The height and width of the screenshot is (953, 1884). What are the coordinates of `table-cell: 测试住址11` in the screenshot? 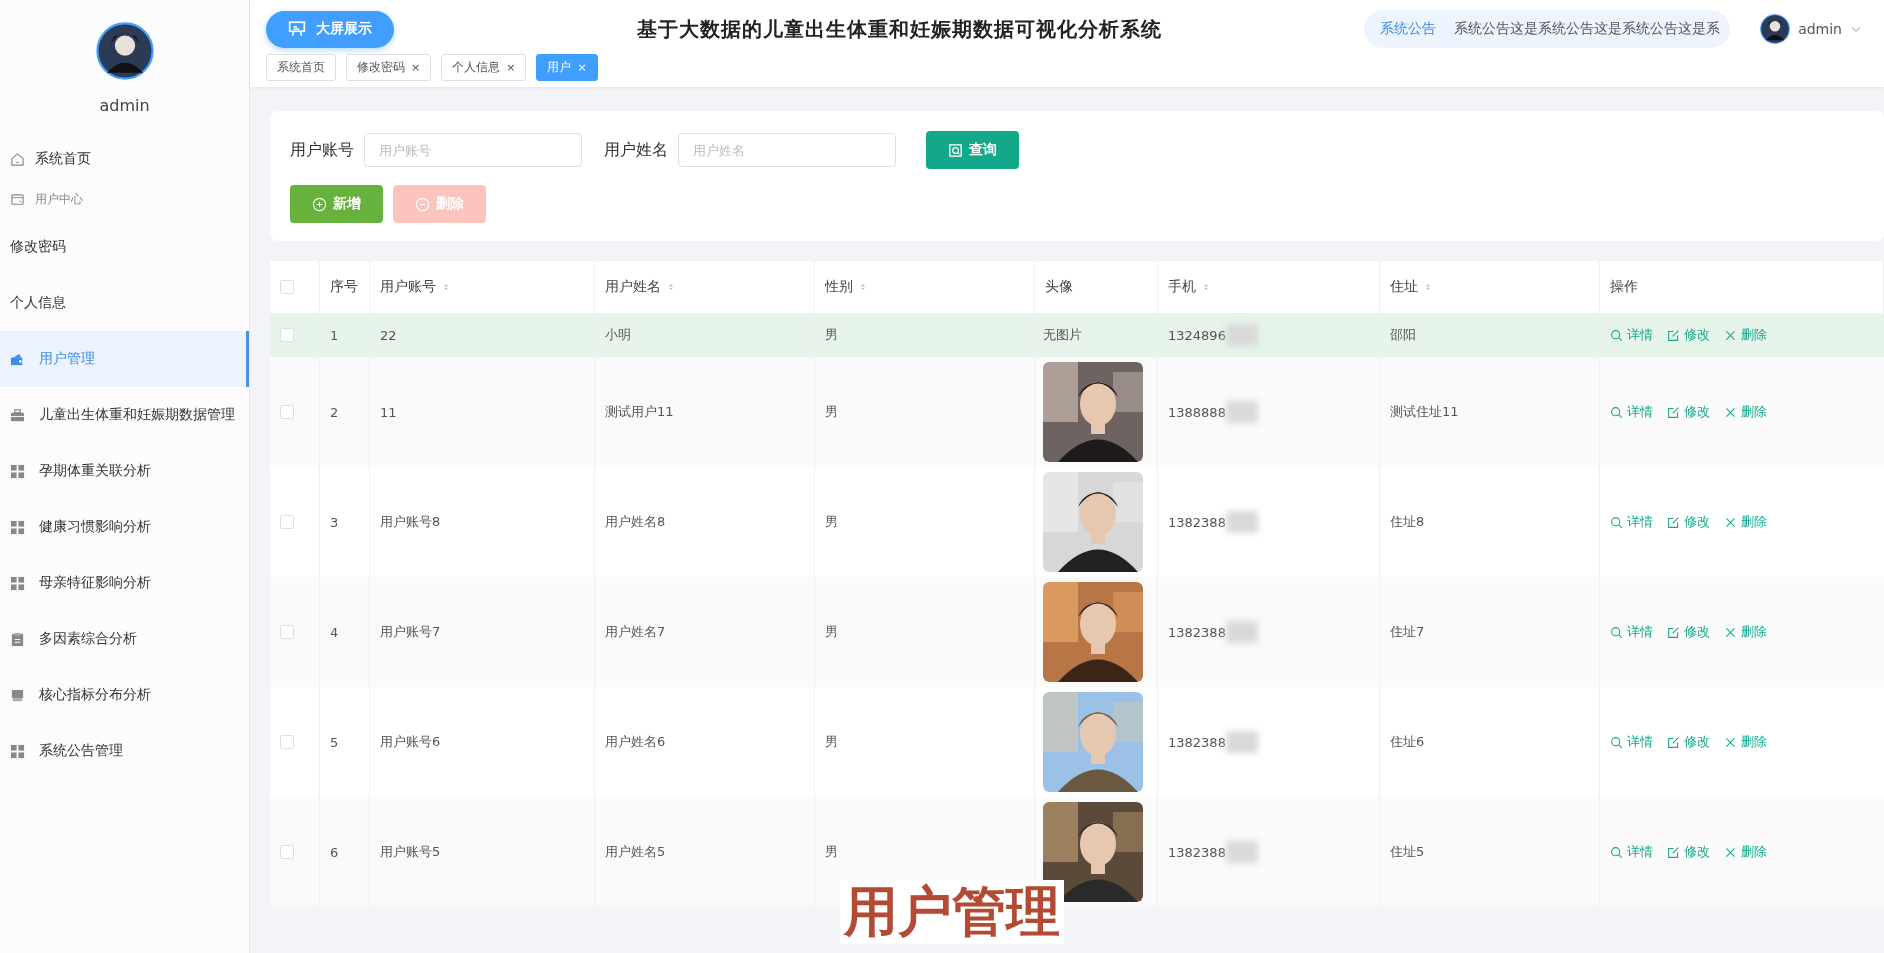 It's located at (1424, 412).